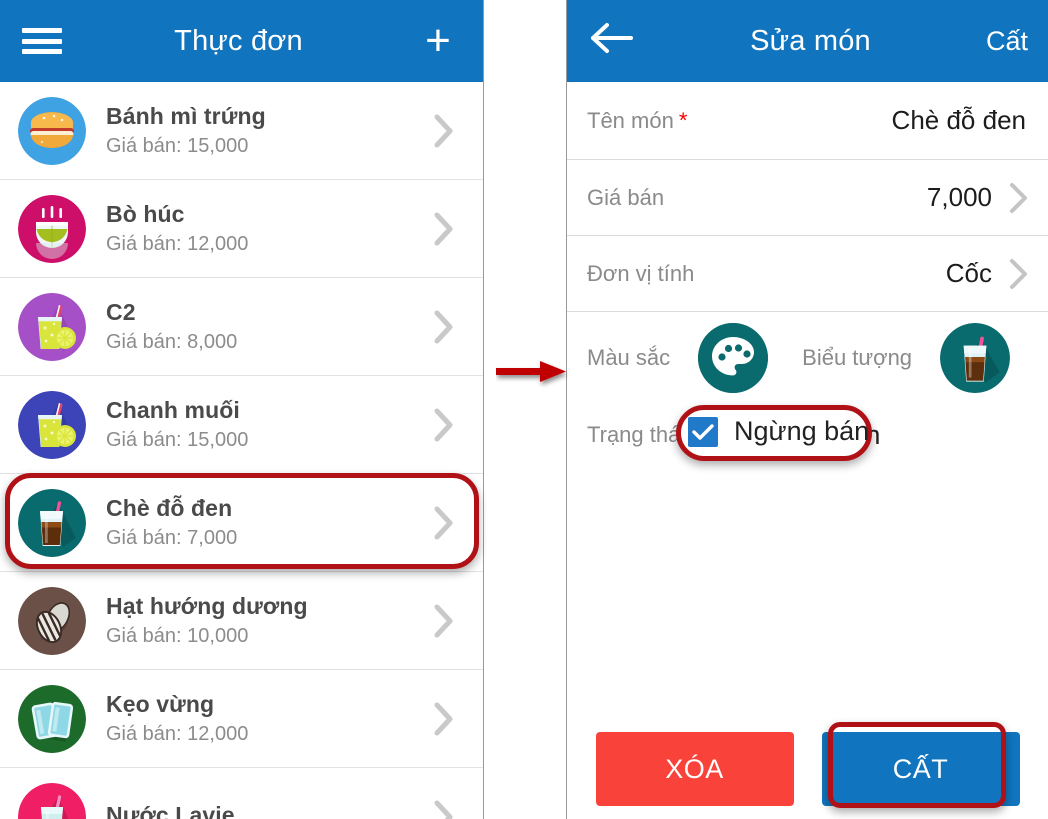 The image size is (1048, 819). Describe the element at coordinates (52, 718) in the screenshot. I see `candy-icon` at that location.